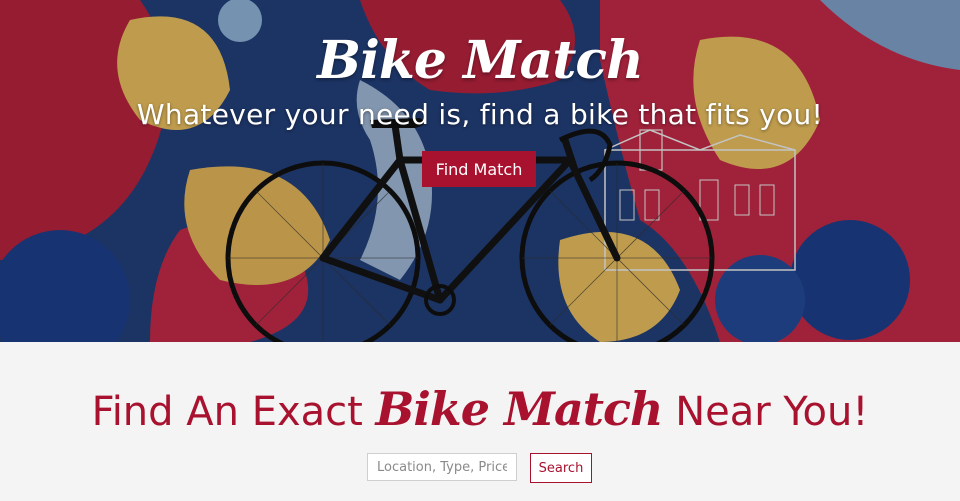 The width and height of the screenshot is (960, 501). Describe the element at coordinates (233, 412) in the screenshot. I see `headline-prefix: Find An Exact` at that location.